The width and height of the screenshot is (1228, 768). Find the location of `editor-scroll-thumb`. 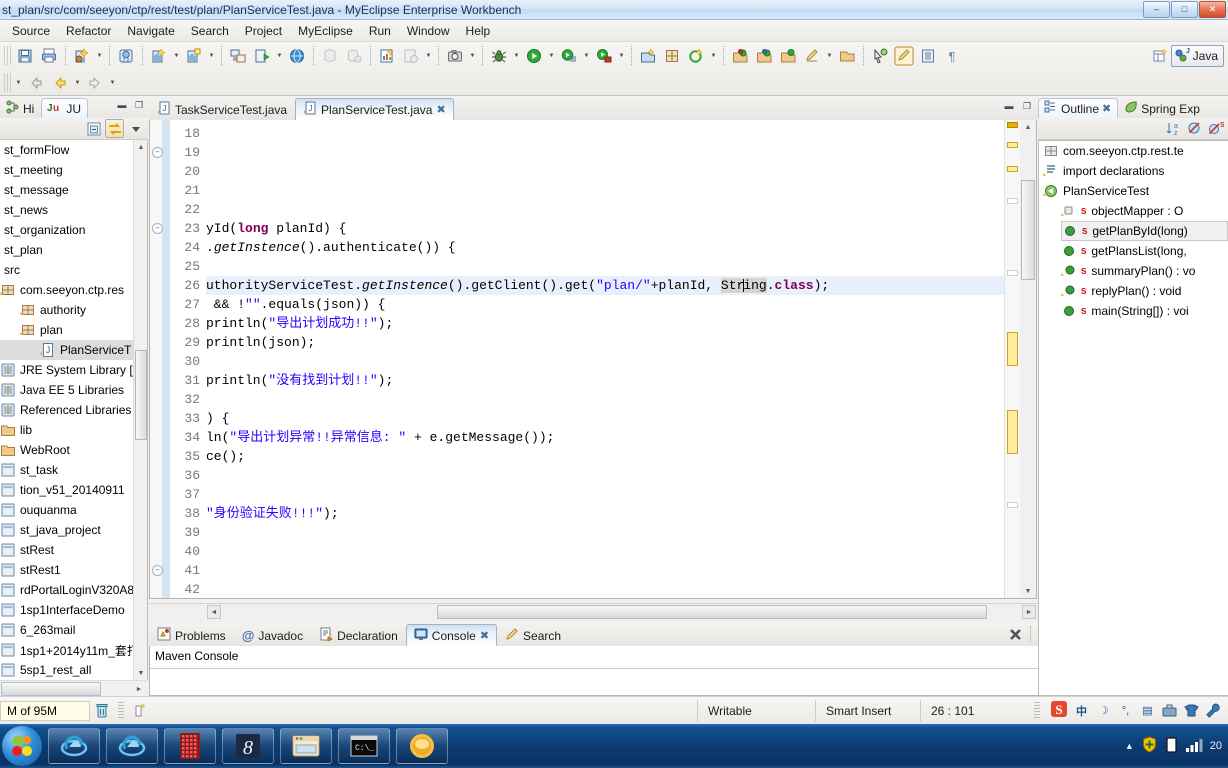

editor-scroll-thumb is located at coordinates (1028, 230).